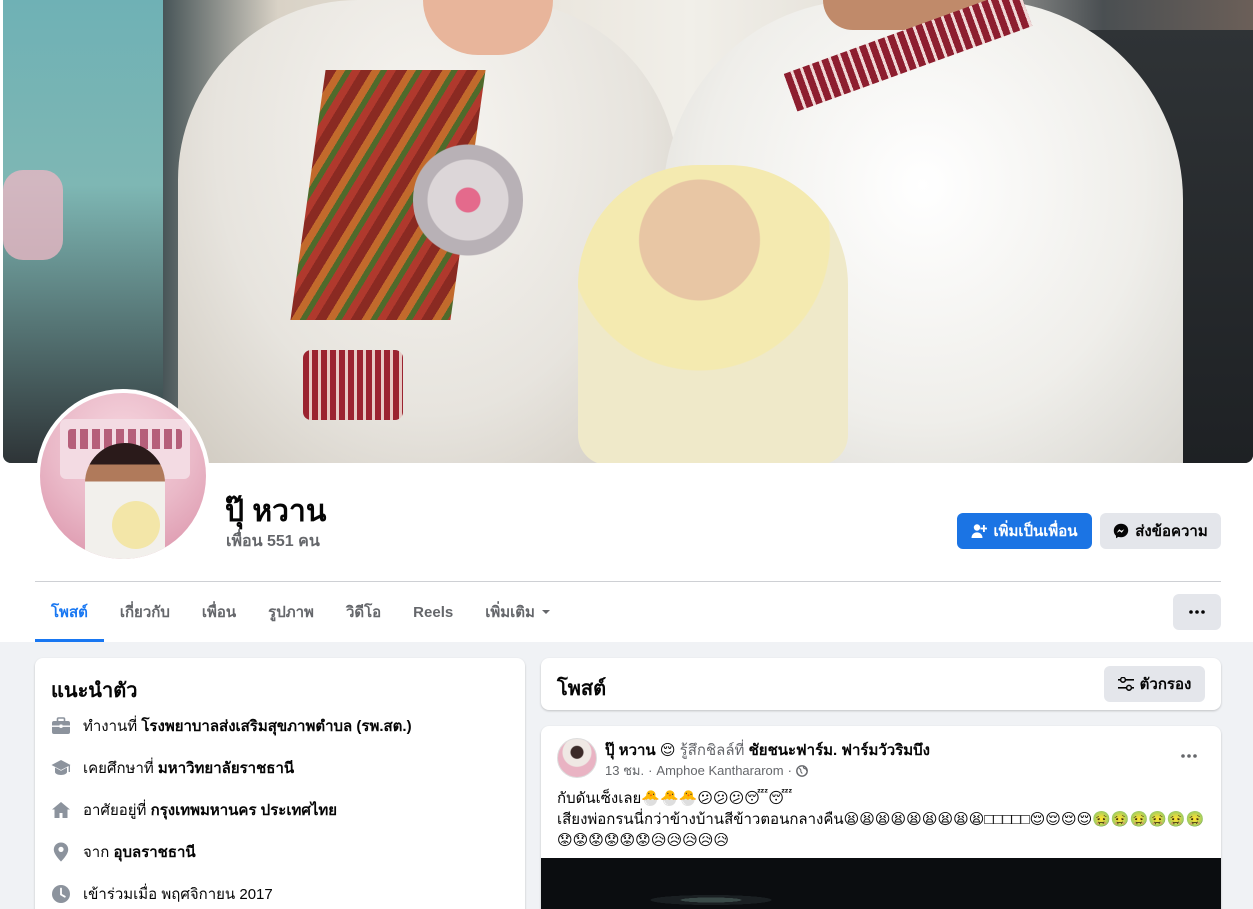  What do you see at coordinates (719, 770) in the screenshot?
I see `post-location: Amphoe Kanthararom` at bounding box center [719, 770].